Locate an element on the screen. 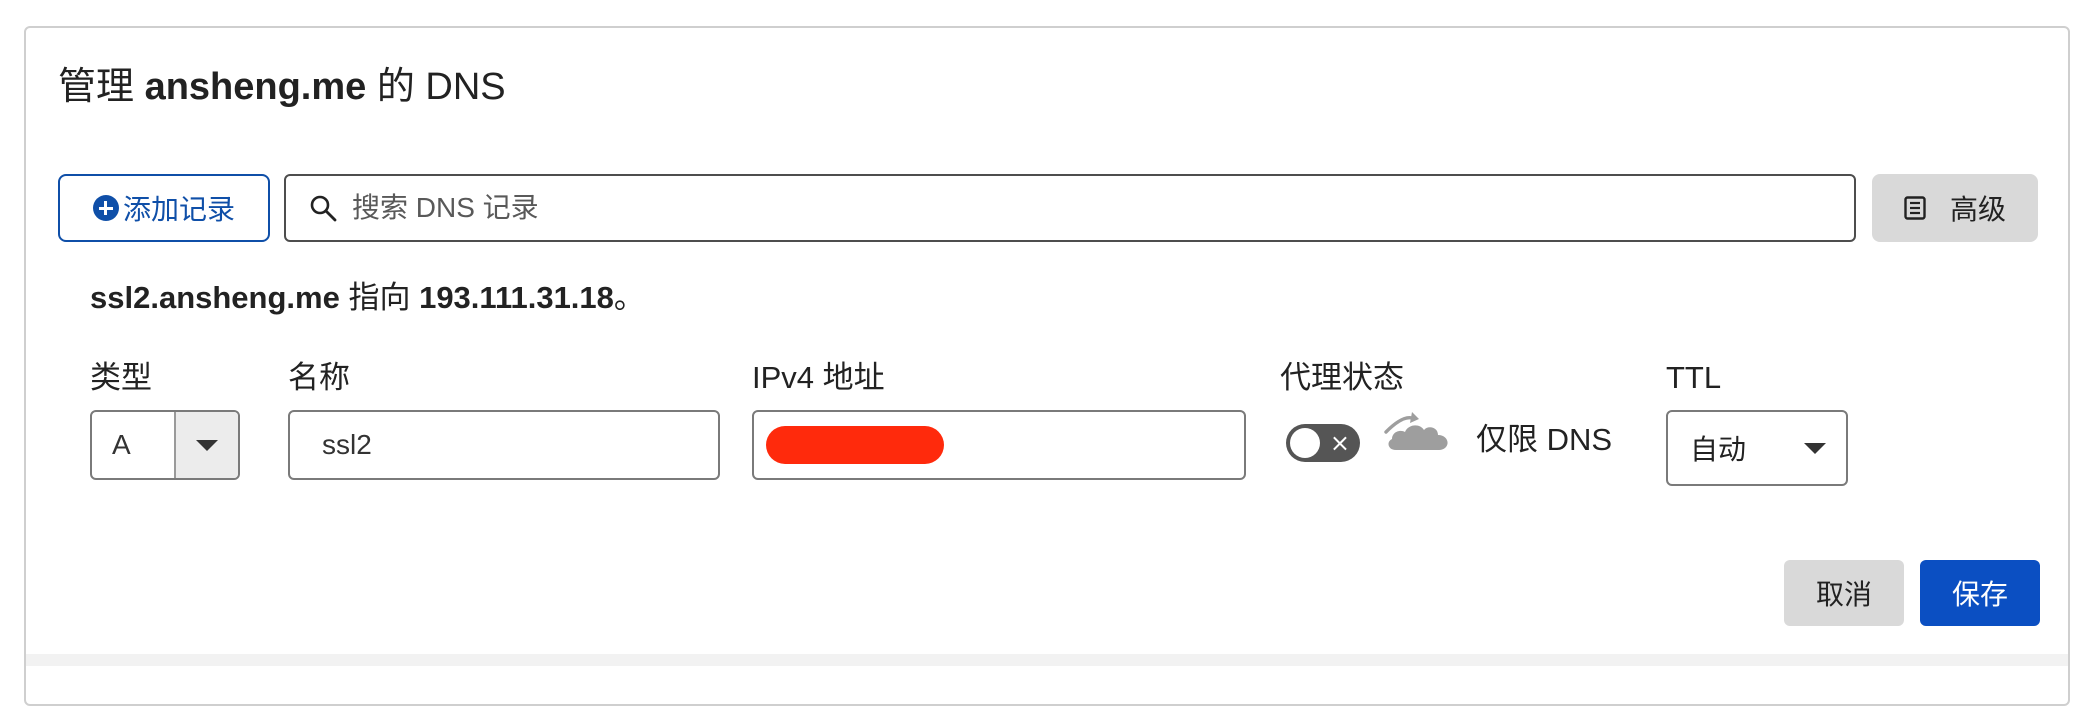 The height and width of the screenshot is (706, 2080). plus-circle-icon is located at coordinates (105, 208).